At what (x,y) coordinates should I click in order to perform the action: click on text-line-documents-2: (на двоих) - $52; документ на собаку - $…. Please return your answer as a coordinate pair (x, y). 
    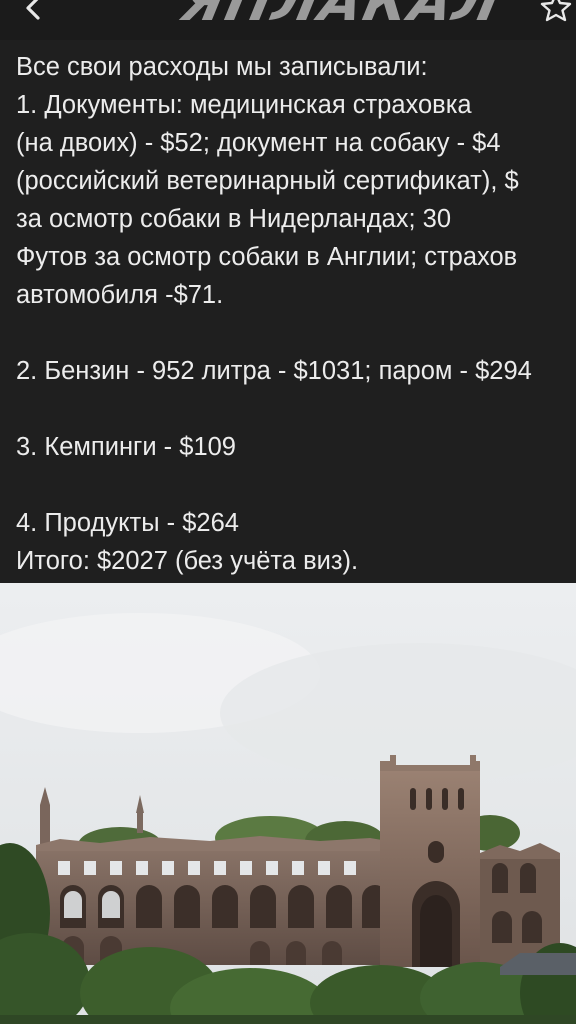
    Looking at the image, I should click on (258, 143).